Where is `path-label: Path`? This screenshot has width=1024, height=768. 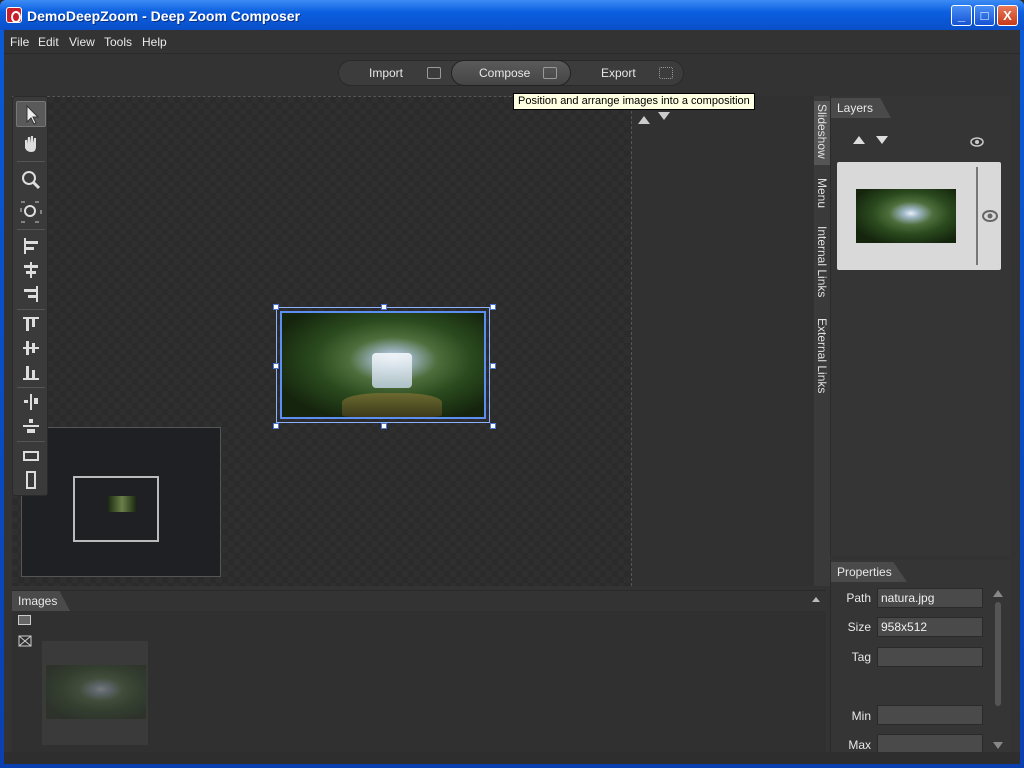 path-label: Path is located at coordinates (858, 598).